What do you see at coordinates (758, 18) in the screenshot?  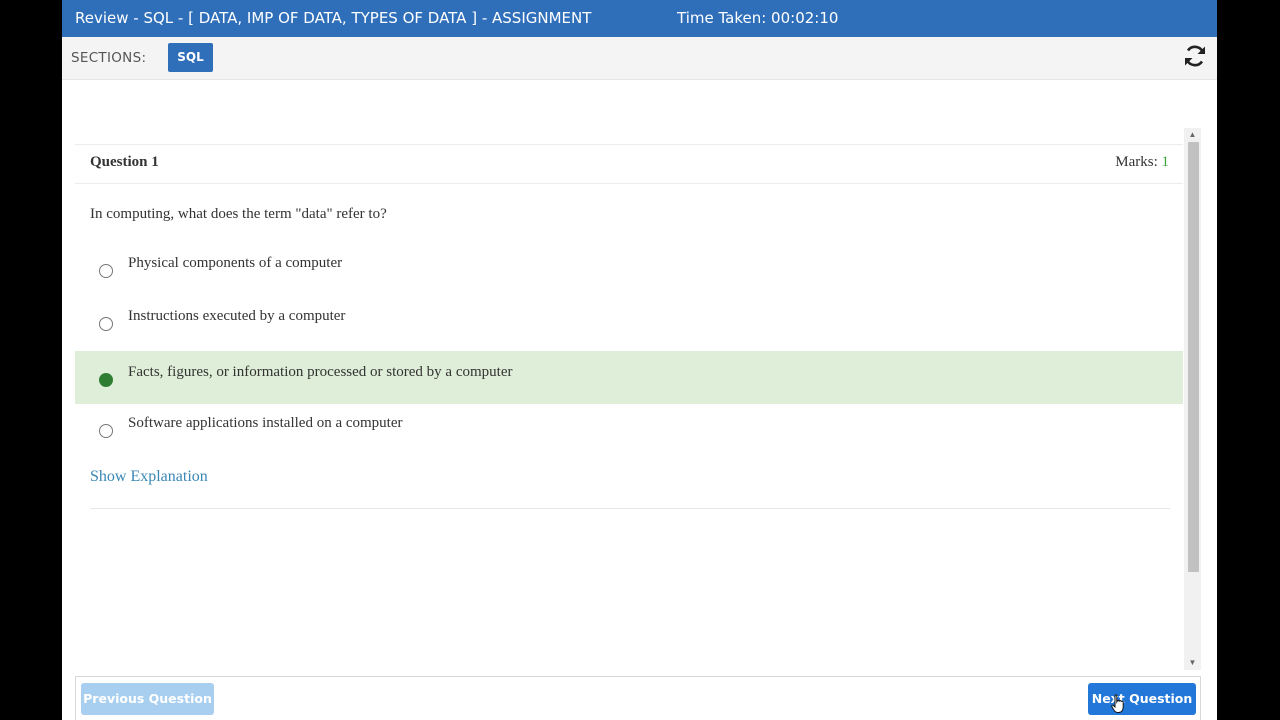 I see `time-taken: Time Taken: 00:02:10` at bounding box center [758, 18].